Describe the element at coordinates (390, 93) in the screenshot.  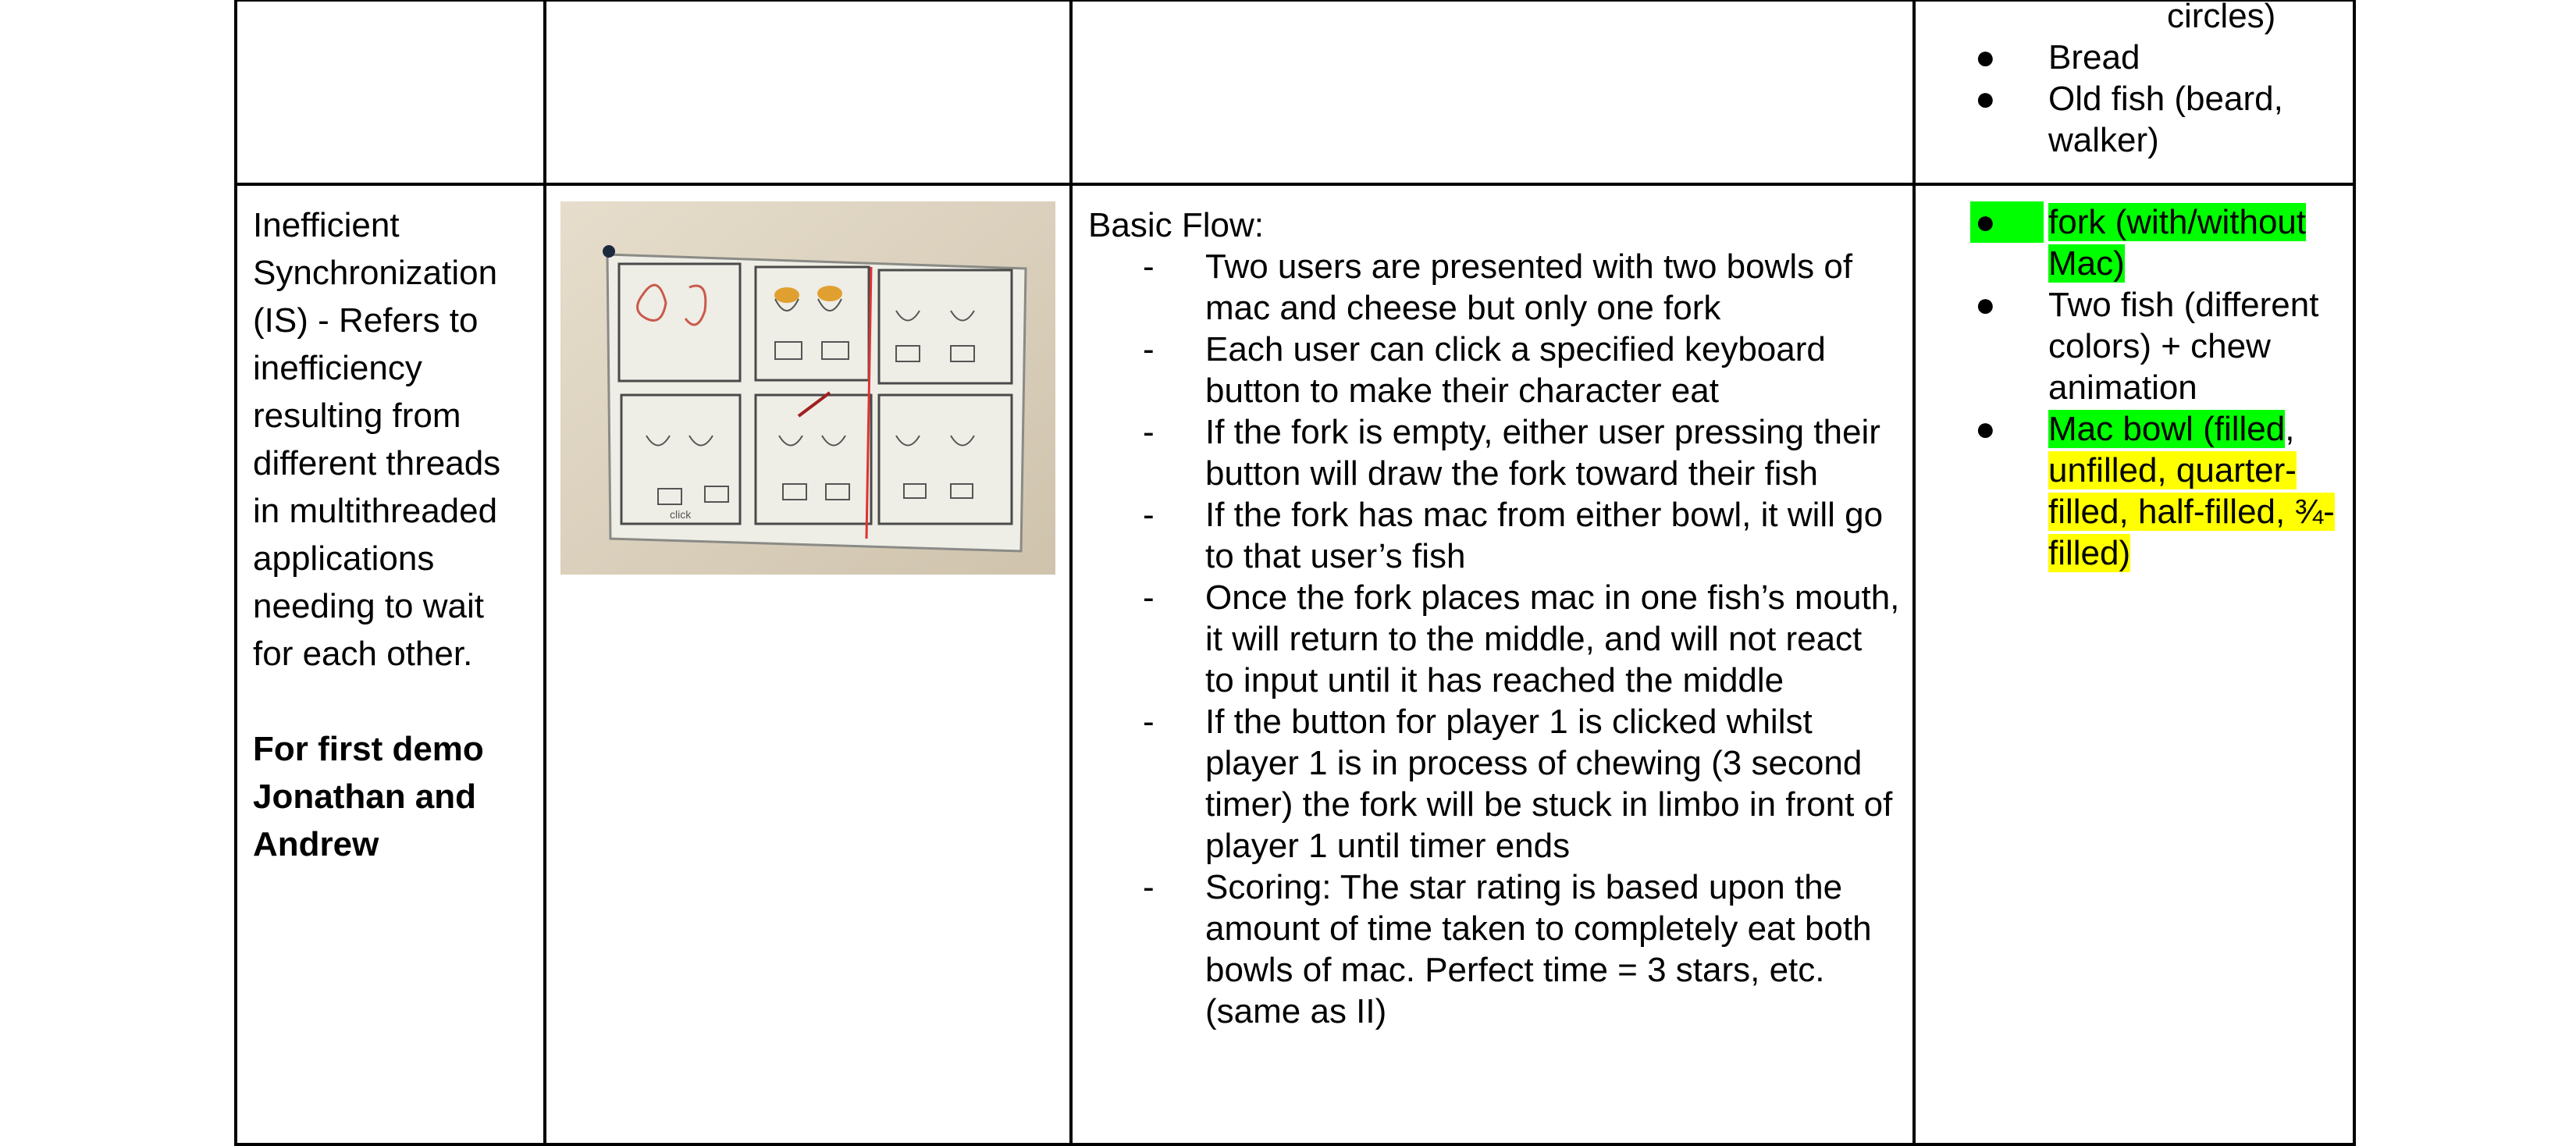
I see `row1-col1-cell` at that location.